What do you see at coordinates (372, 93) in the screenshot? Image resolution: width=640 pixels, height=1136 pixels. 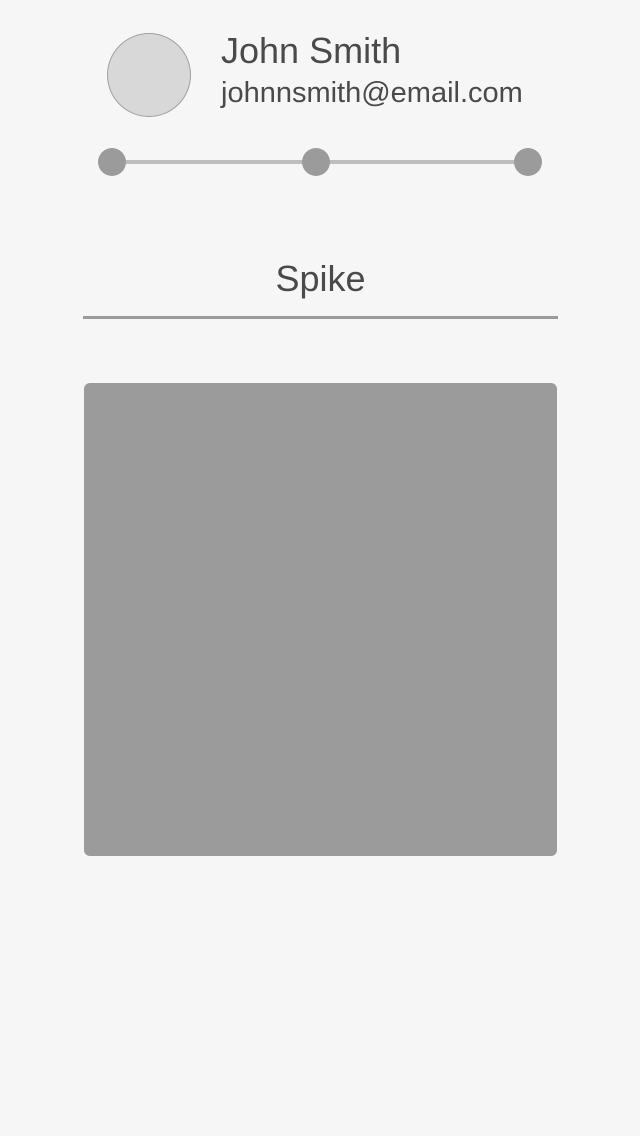 I see `user-email: johnnsmith@email.com` at bounding box center [372, 93].